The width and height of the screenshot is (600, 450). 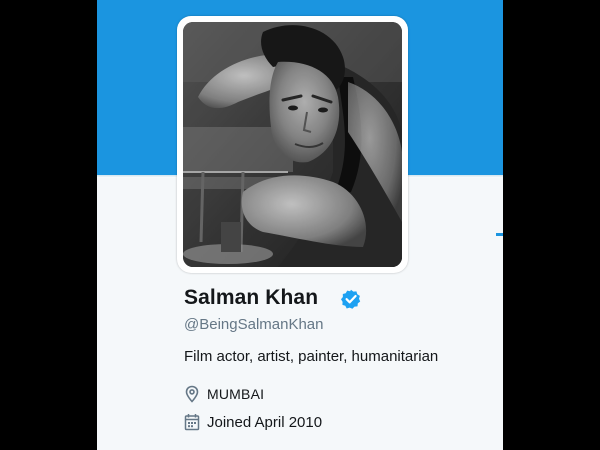 I want to click on profile-join-date: Joined April 2010, so click(x=253, y=422).